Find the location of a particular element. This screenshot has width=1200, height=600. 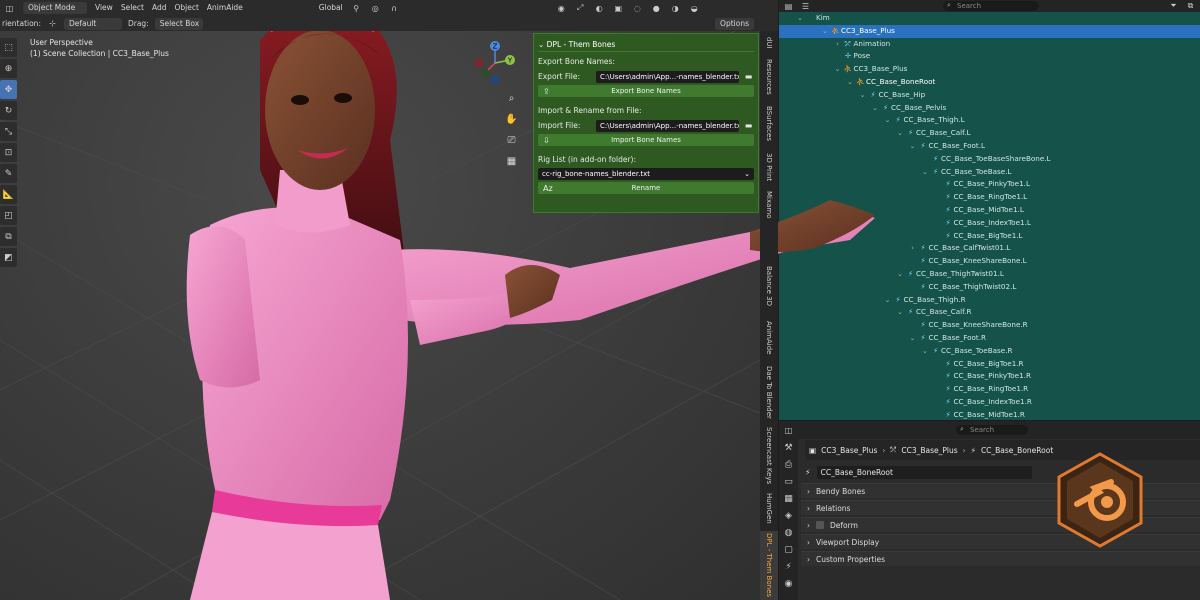

shading-wireframe-icon: ◌ is located at coordinates (637, 8).